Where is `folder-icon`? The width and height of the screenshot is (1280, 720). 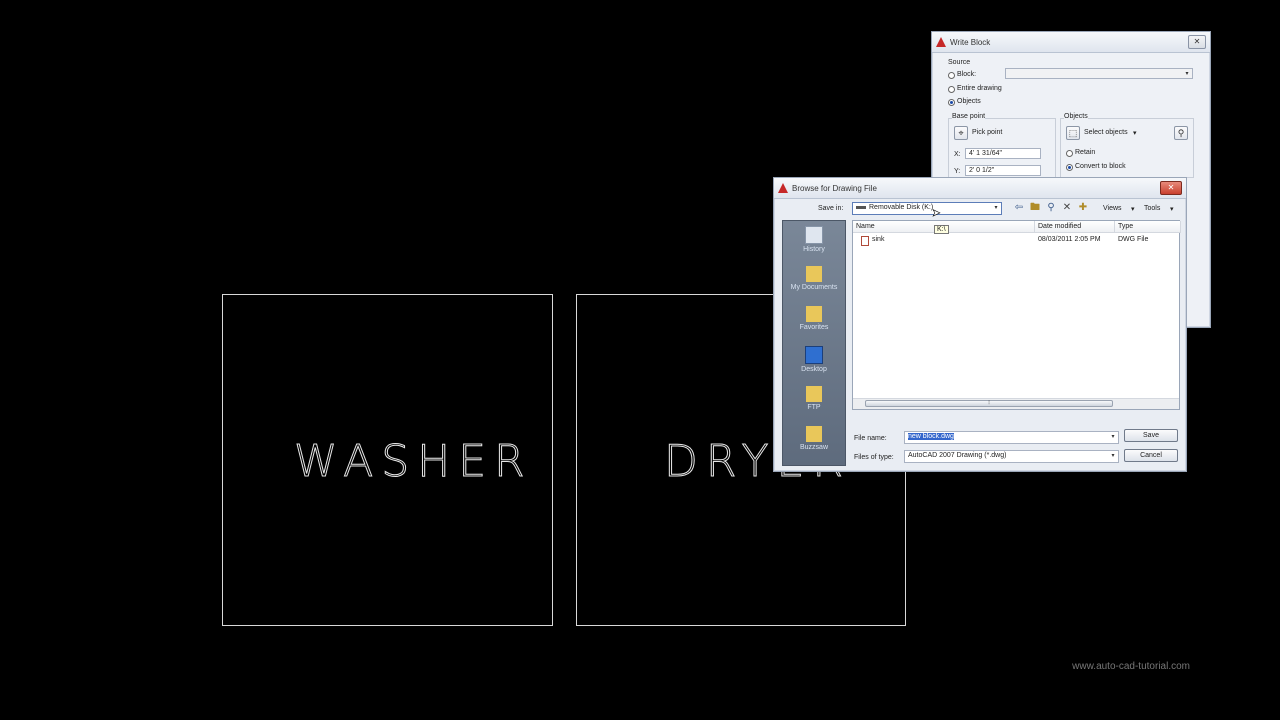 folder-icon is located at coordinates (814, 274).